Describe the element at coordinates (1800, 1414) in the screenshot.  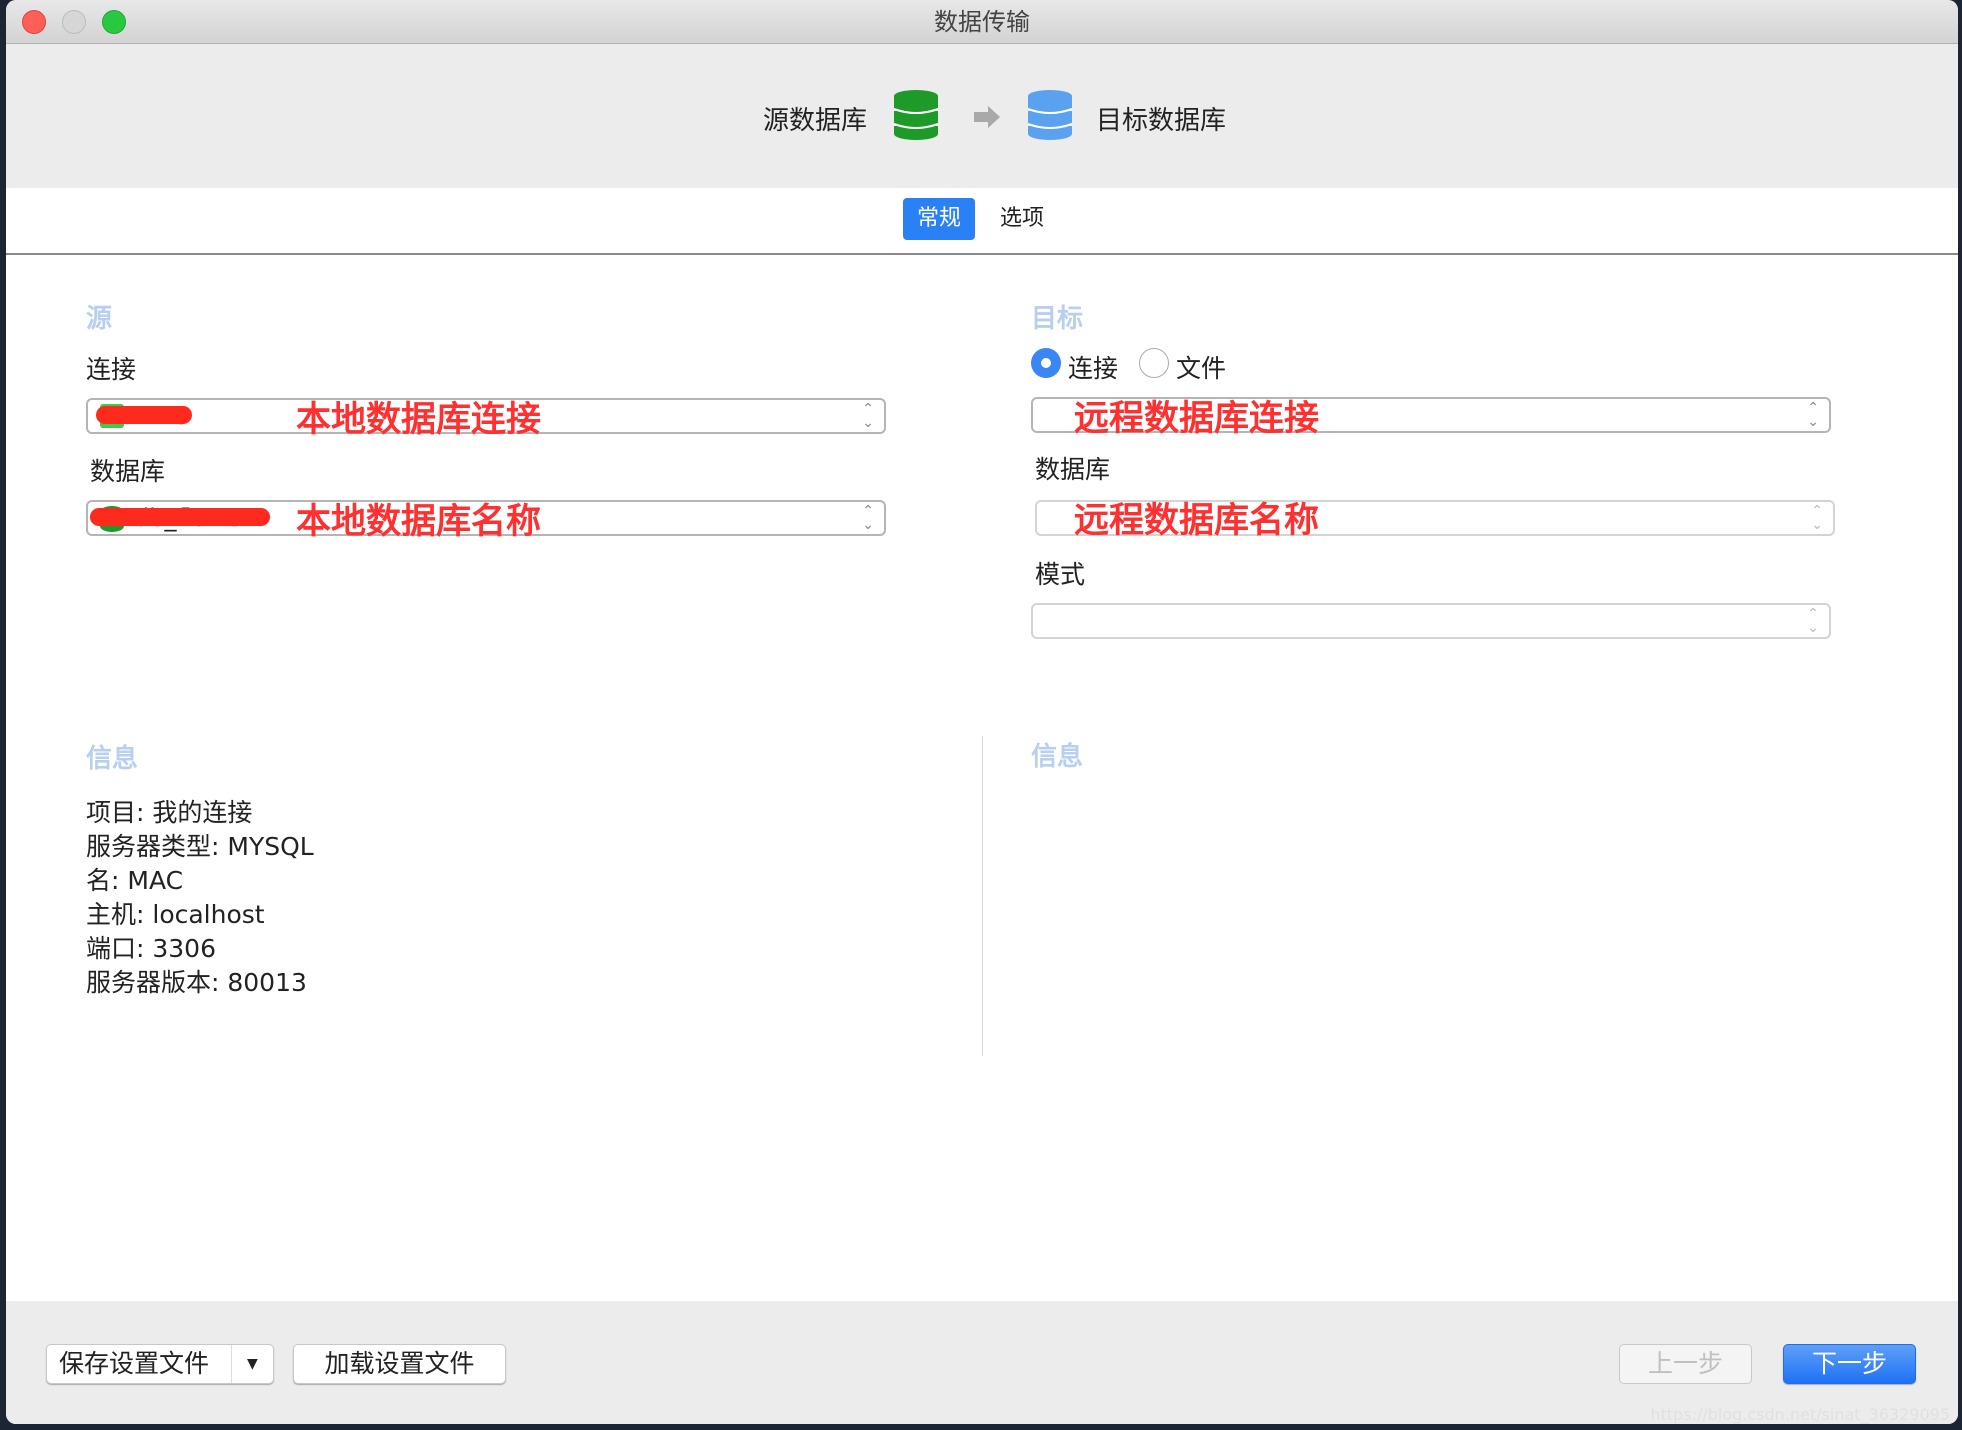
I see `watermark: https://blog.csdn.net/sinat_36329095` at that location.